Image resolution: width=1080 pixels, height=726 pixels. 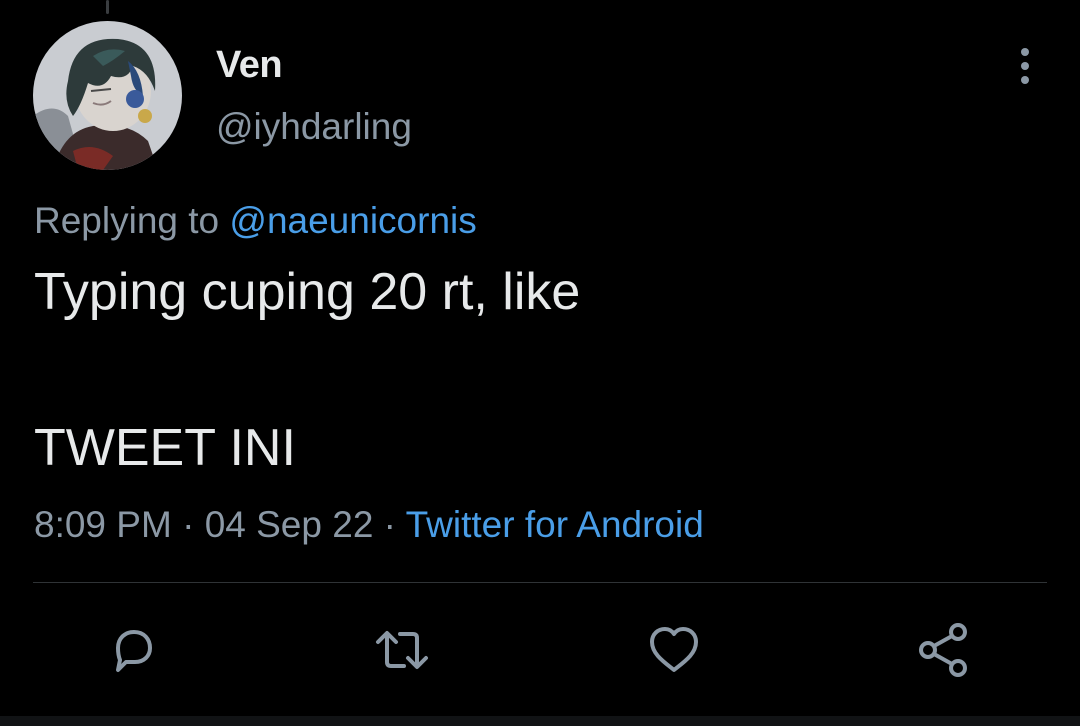 What do you see at coordinates (165, 448) in the screenshot?
I see `tweet-text-line-2: TWEET INI` at bounding box center [165, 448].